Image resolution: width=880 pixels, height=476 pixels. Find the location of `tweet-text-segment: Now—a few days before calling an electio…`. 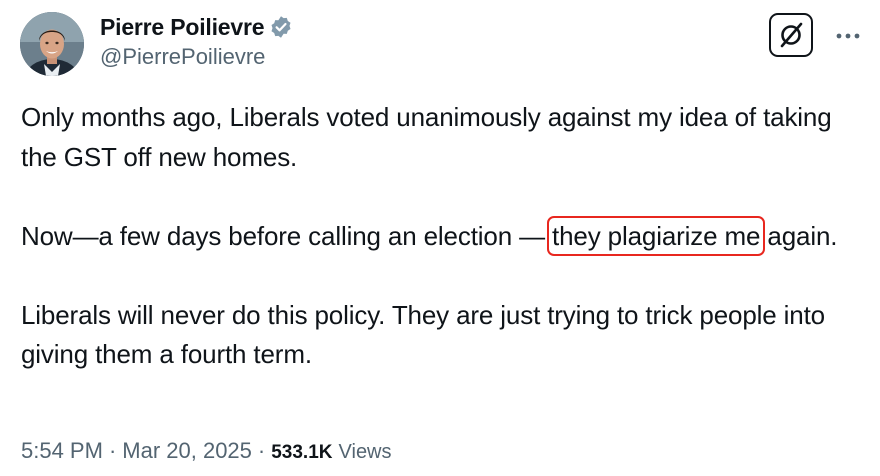

tweet-text-segment: Now—a few days before calling an electio… is located at coordinates (287, 235).